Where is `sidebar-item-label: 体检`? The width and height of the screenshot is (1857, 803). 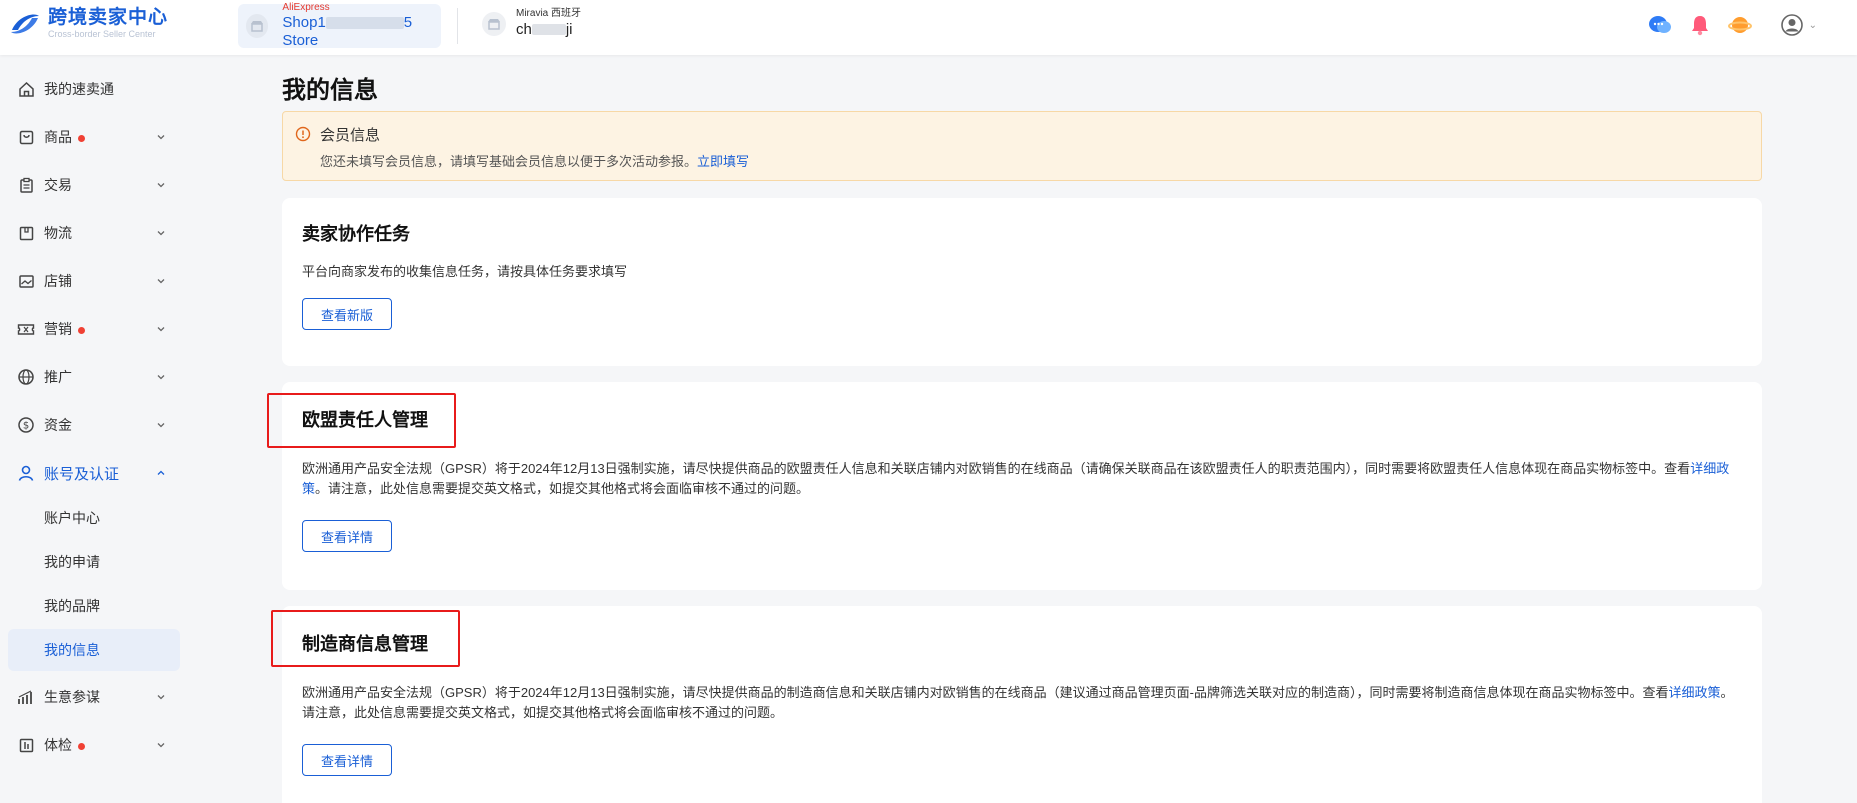 sidebar-item-label: 体检 is located at coordinates (64, 745).